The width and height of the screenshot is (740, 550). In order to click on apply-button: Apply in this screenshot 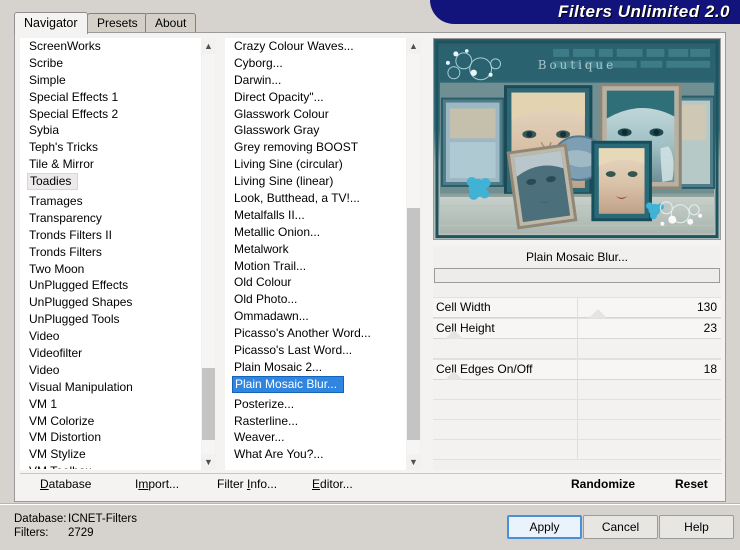, I will do `click(544, 527)`.